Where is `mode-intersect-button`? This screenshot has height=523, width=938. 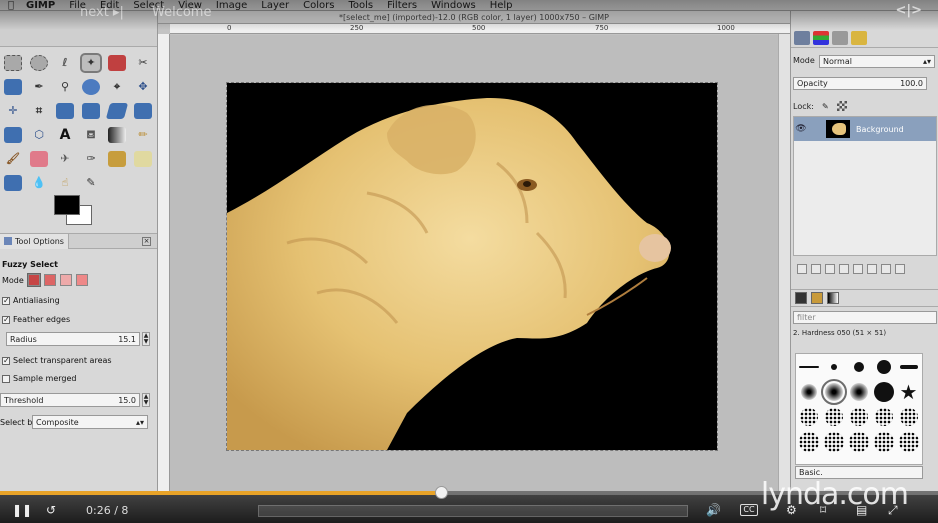
mode-intersect-button is located at coordinates (81, 280).